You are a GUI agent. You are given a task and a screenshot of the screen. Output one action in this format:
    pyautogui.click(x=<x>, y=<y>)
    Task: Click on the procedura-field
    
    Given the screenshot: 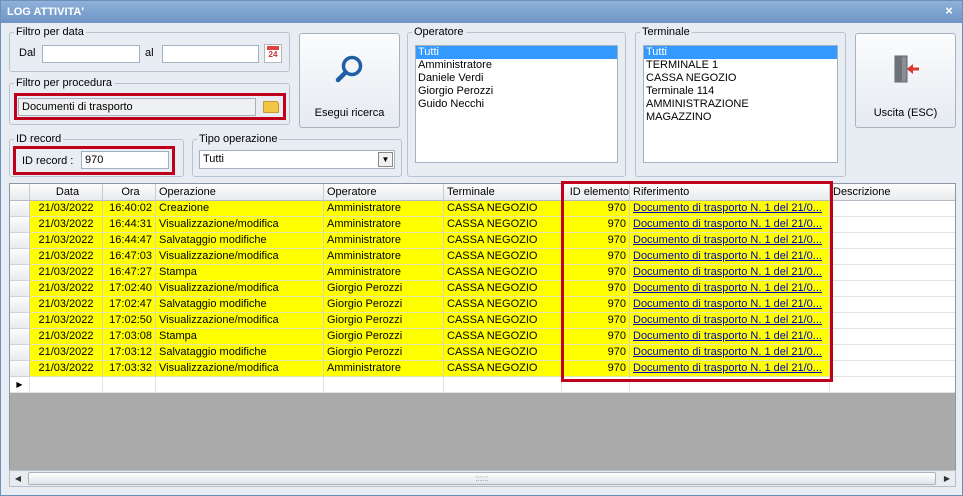 What is the action you would take?
    pyautogui.click(x=137, y=107)
    